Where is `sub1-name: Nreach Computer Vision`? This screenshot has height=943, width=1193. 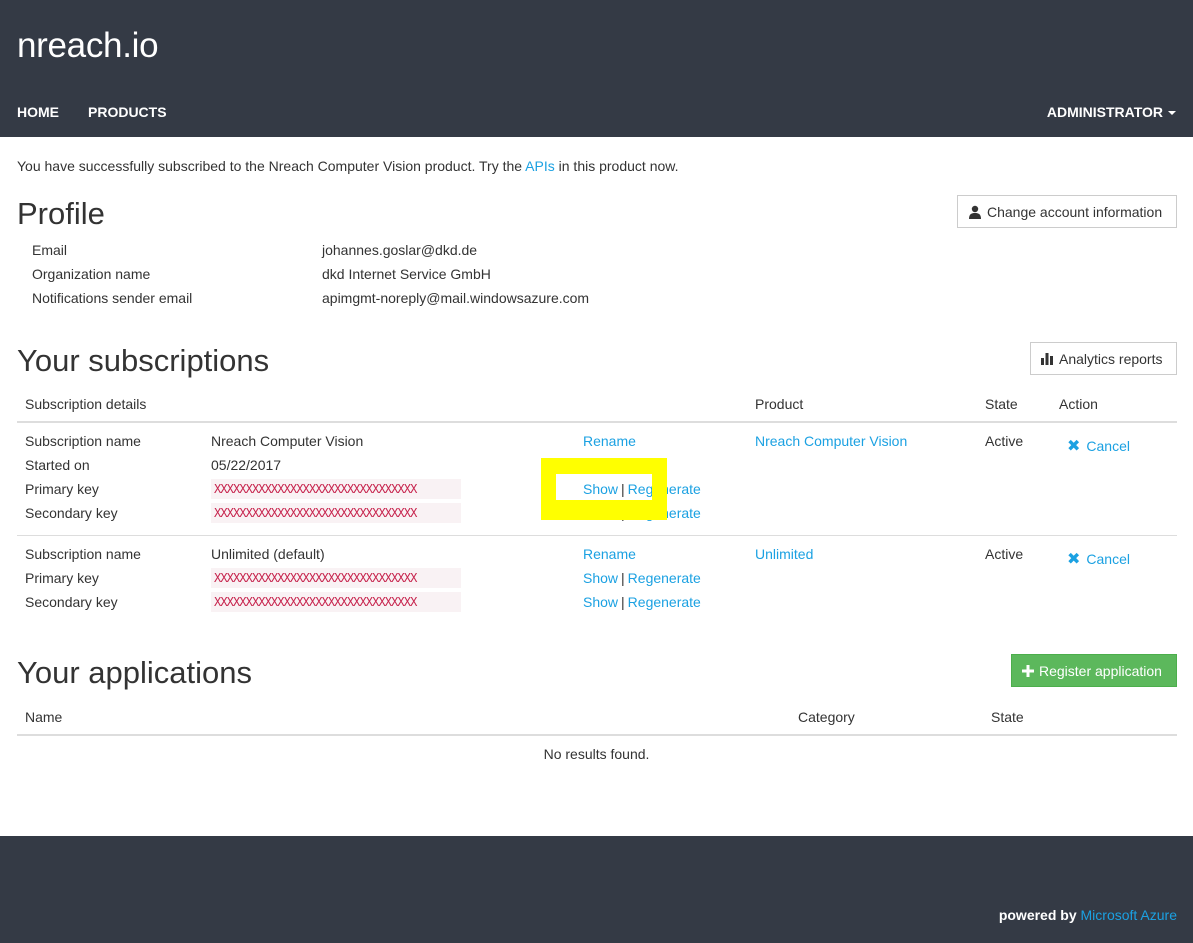 sub1-name: Nreach Computer Vision is located at coordinates (287, 441).